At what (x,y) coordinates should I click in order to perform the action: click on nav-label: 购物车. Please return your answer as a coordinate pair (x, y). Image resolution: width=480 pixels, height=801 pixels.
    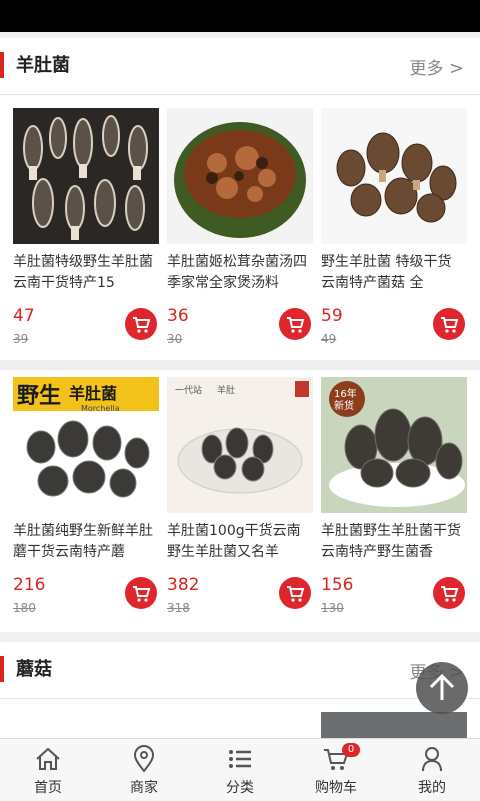
    Looking at the image, I should click on (336, 788).